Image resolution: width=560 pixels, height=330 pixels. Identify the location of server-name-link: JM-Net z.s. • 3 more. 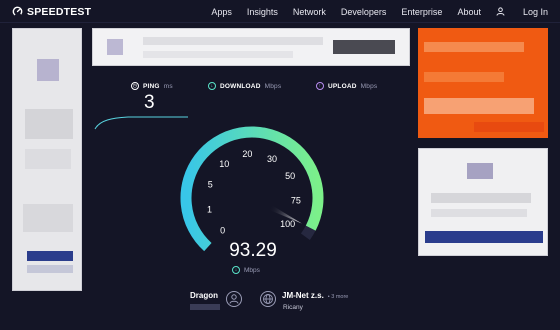
(315, 295).